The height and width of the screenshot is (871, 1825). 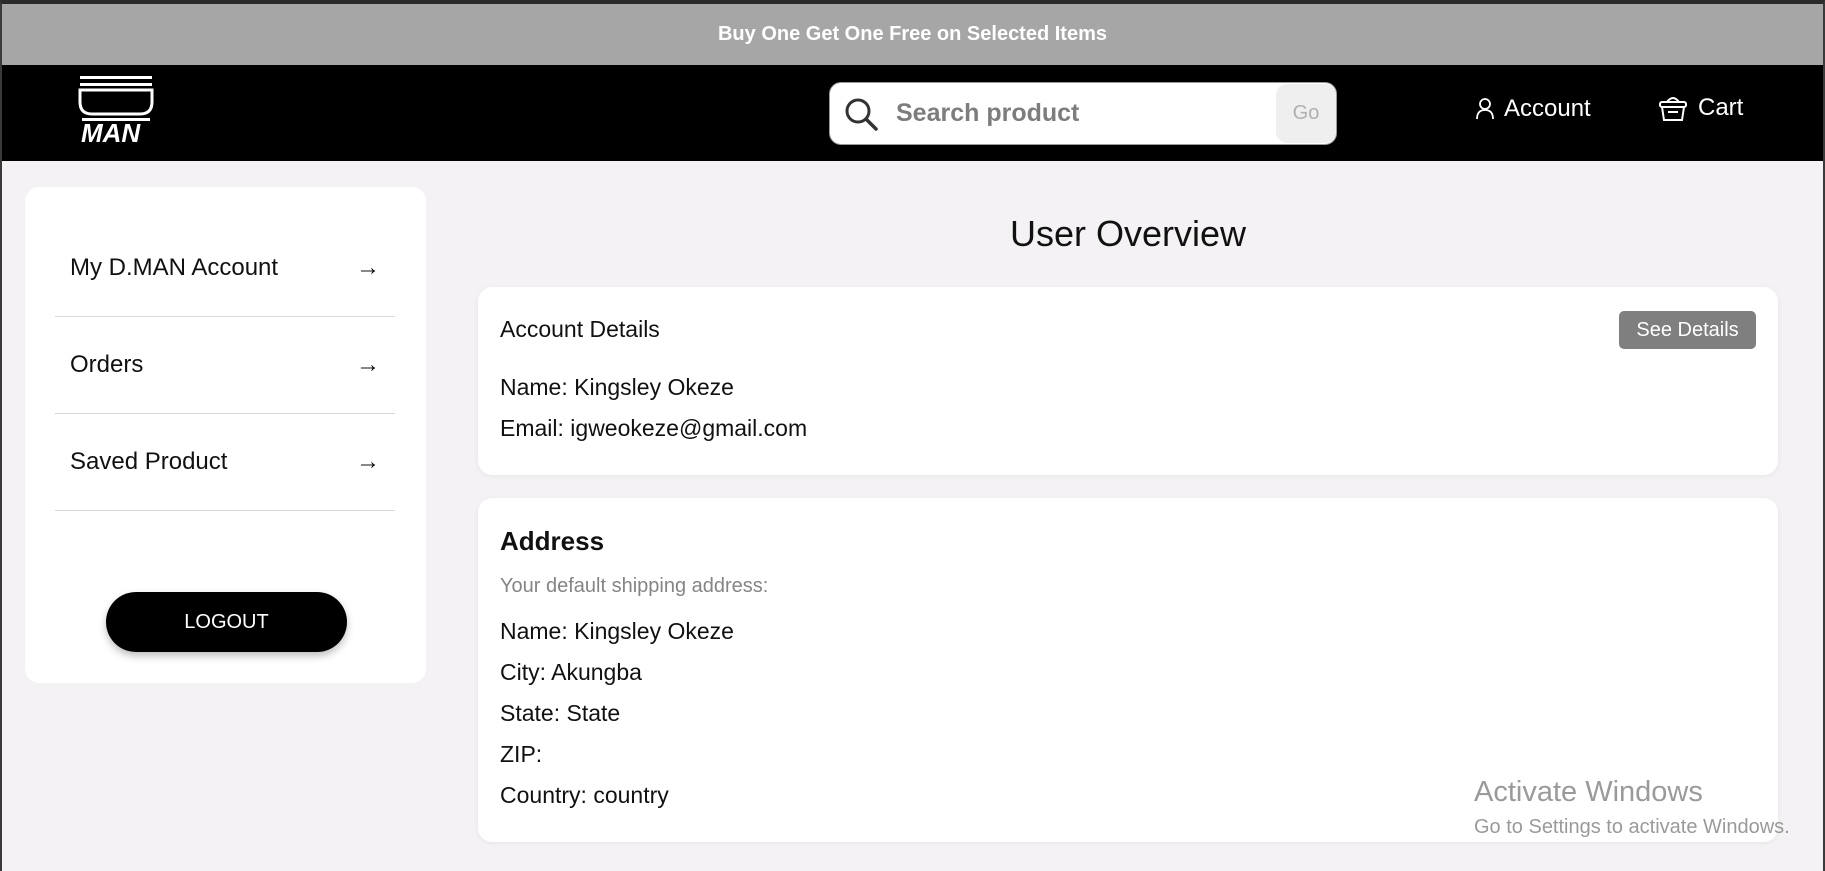 I want to click on account-details-heading: Account Details, so click(x=580, y=329).